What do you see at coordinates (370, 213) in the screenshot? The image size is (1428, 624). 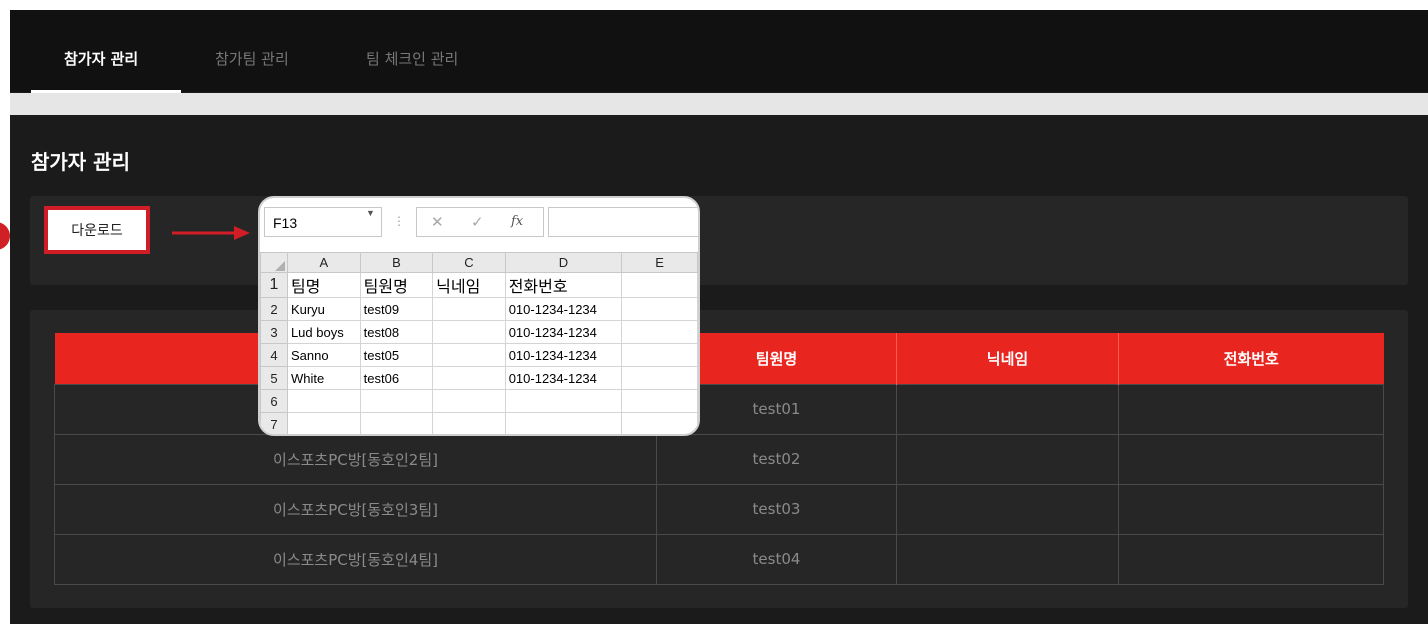 I see `chevron-down-icon: ▼` at bounding box center [370, 213].